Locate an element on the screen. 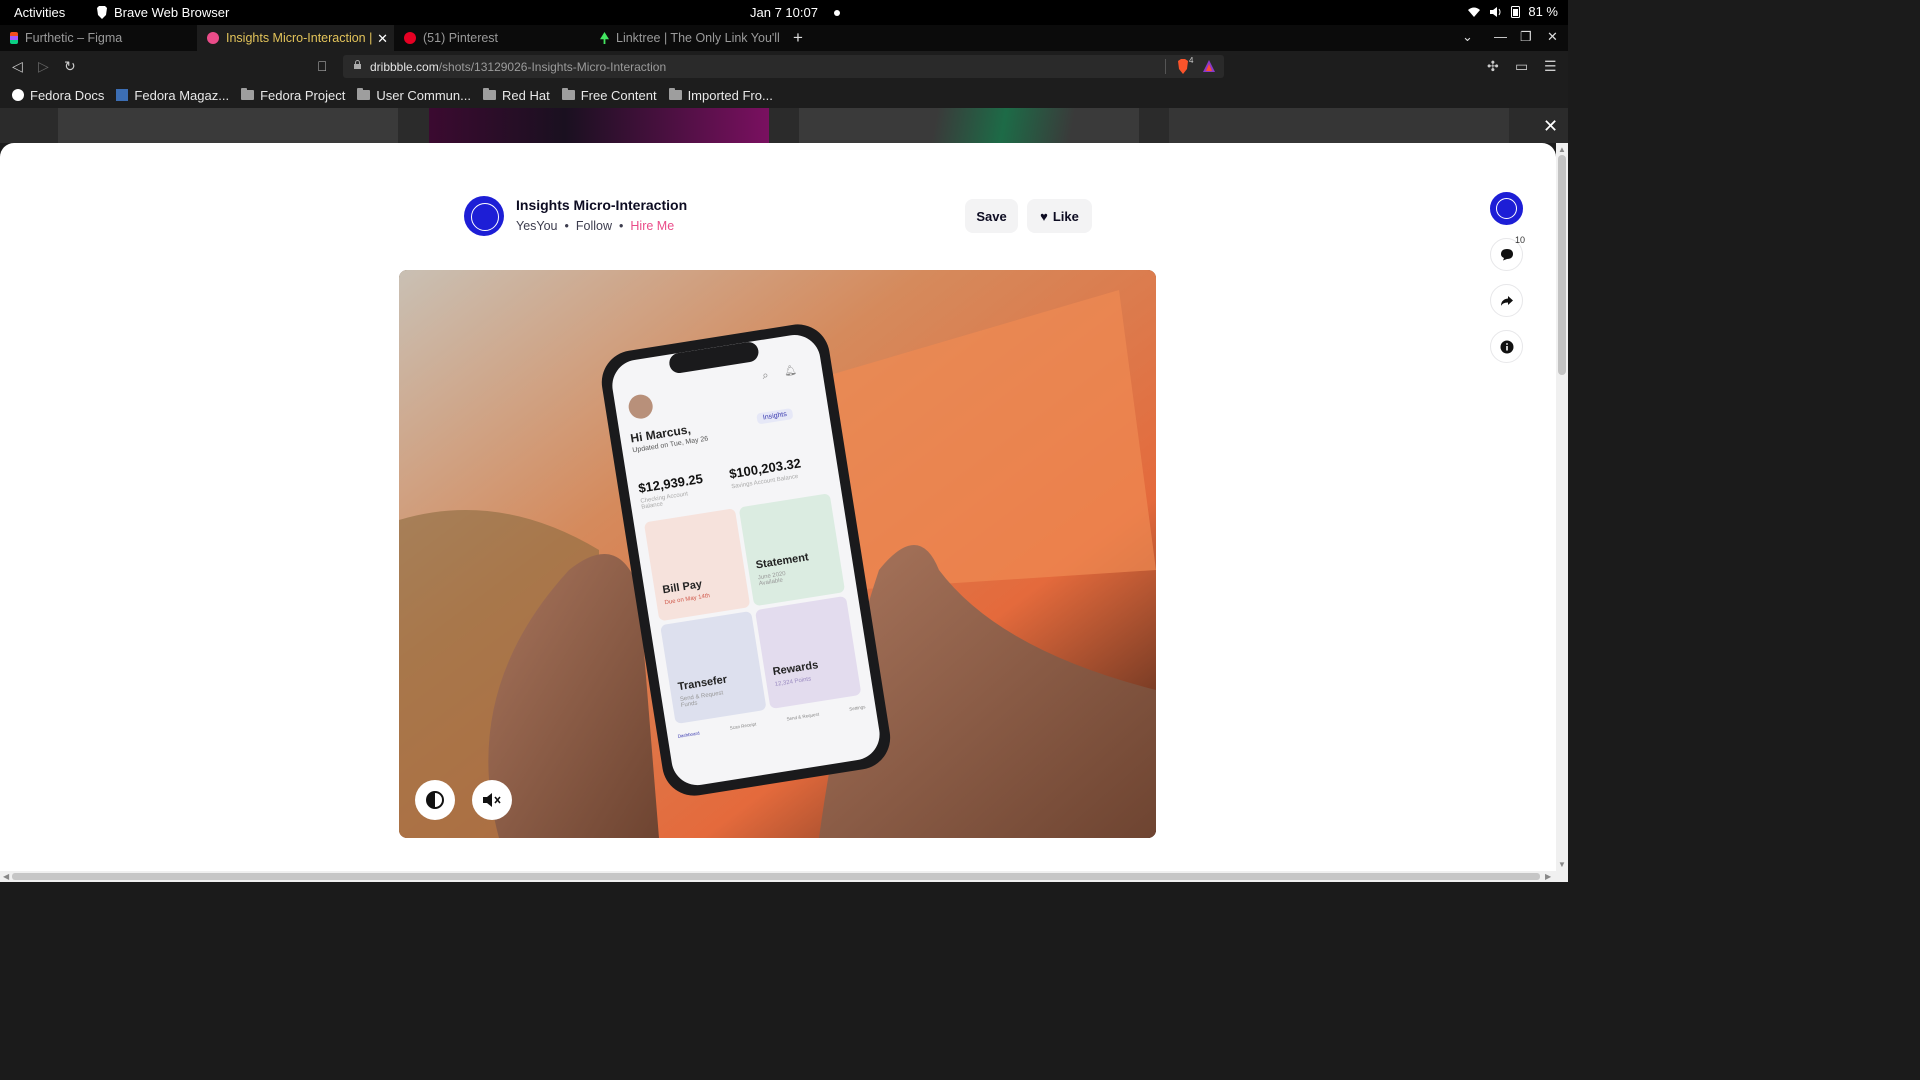 The image size is (1920, 1080). author-link: YesYou is located at coordinates (537, 226).